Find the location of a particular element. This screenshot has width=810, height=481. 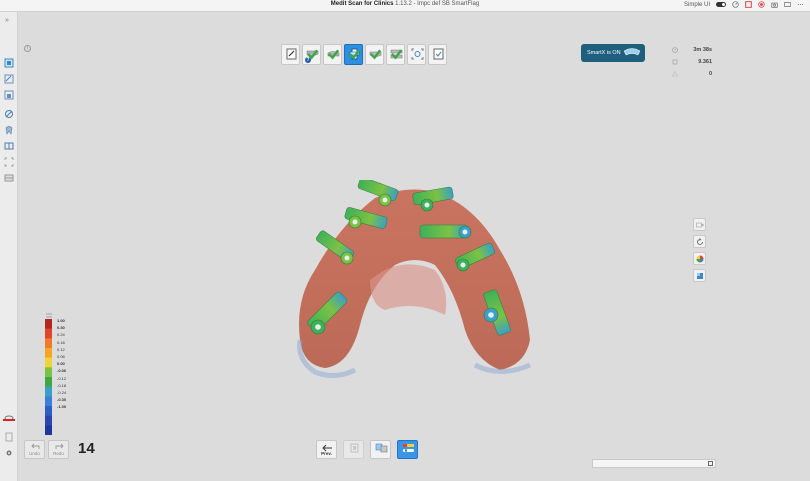

simple-ui-label: Simple UI is located at coordinates (696, 4).